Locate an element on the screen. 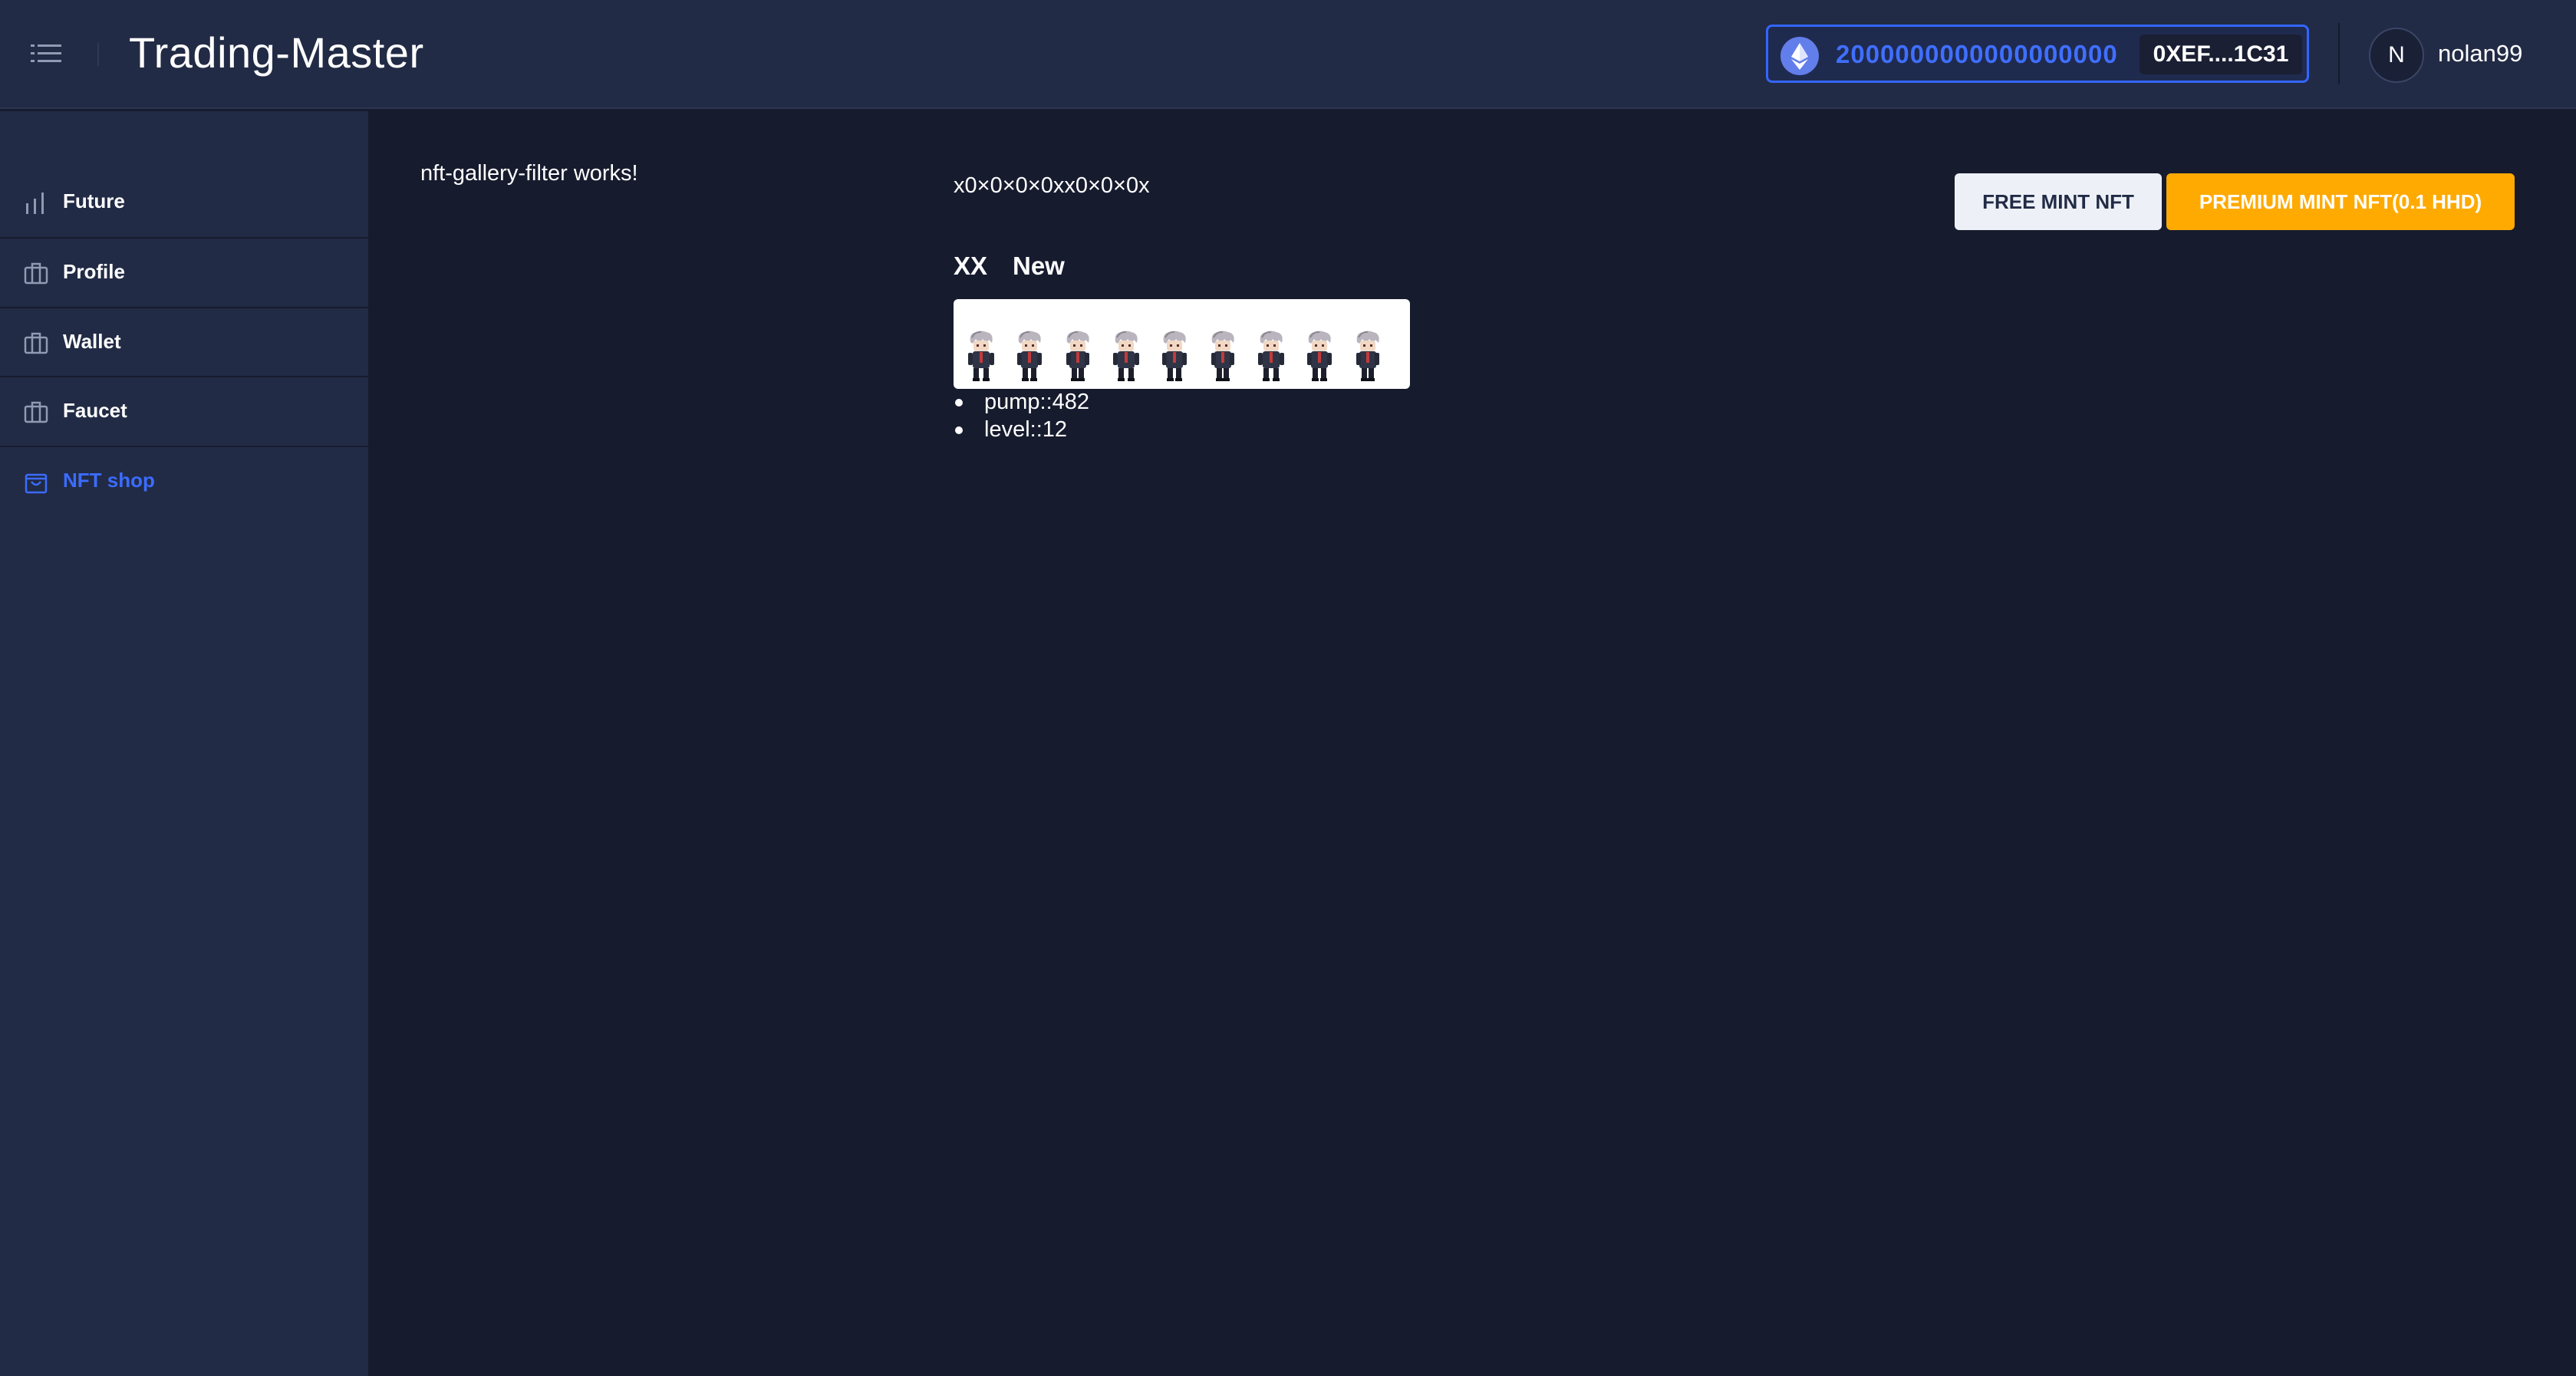  wallet-balance: 2000000000000000000 is located at coordinates (1977, 54).